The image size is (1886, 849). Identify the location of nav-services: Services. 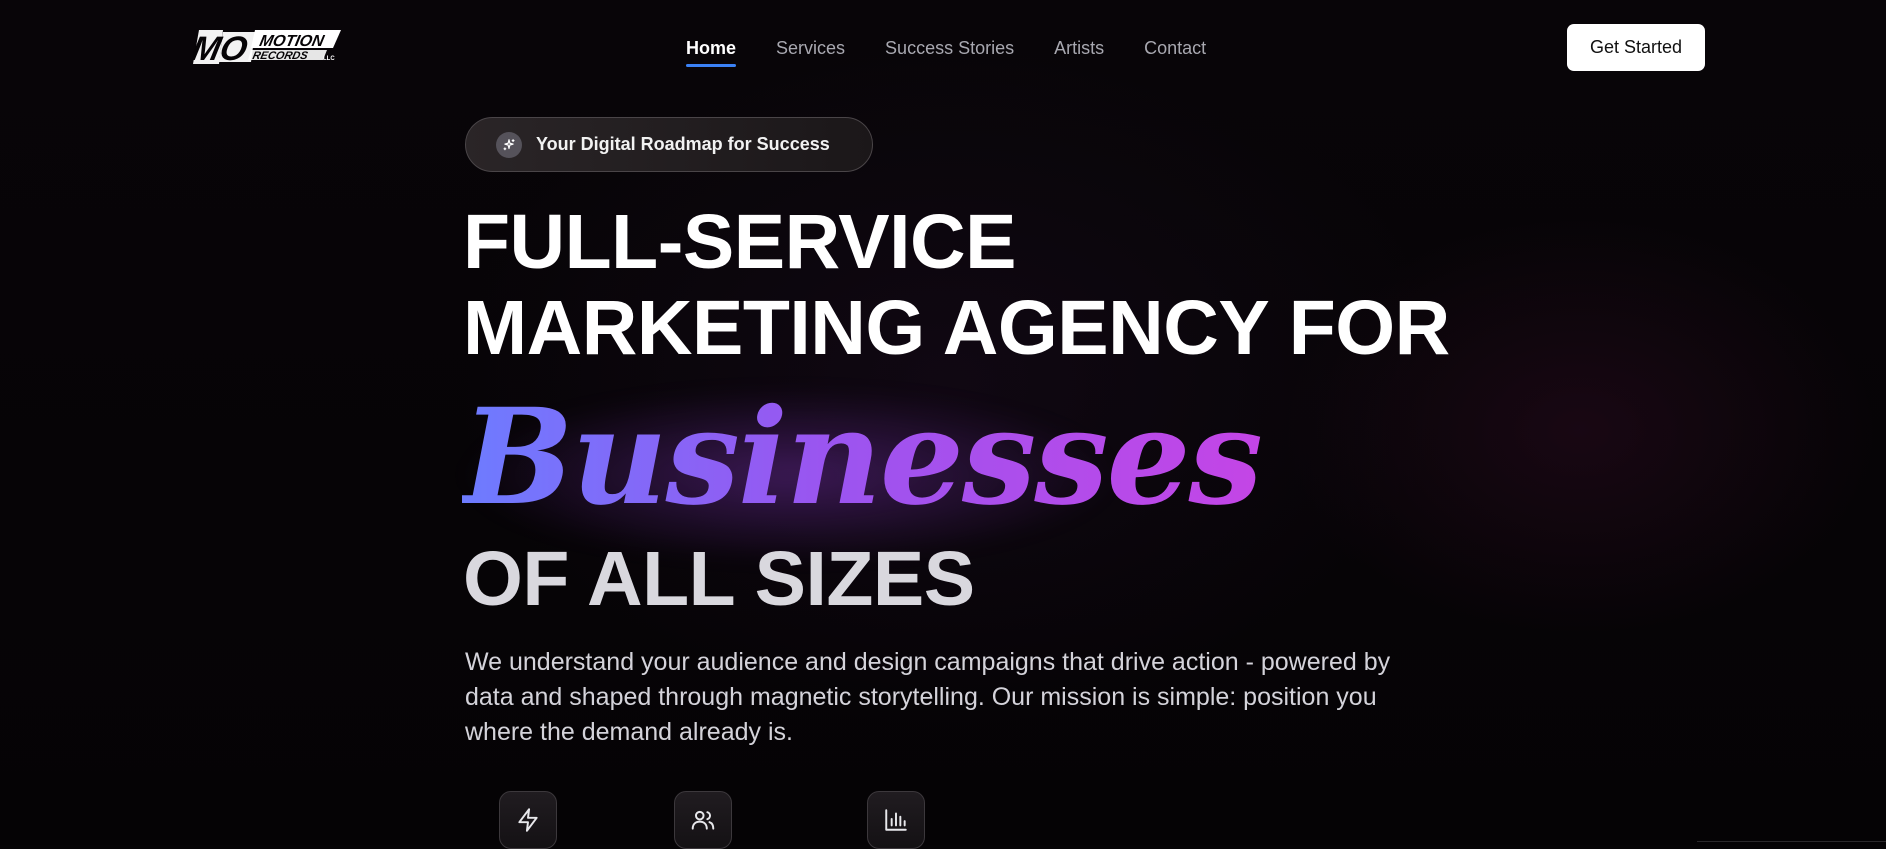
(810, 48).